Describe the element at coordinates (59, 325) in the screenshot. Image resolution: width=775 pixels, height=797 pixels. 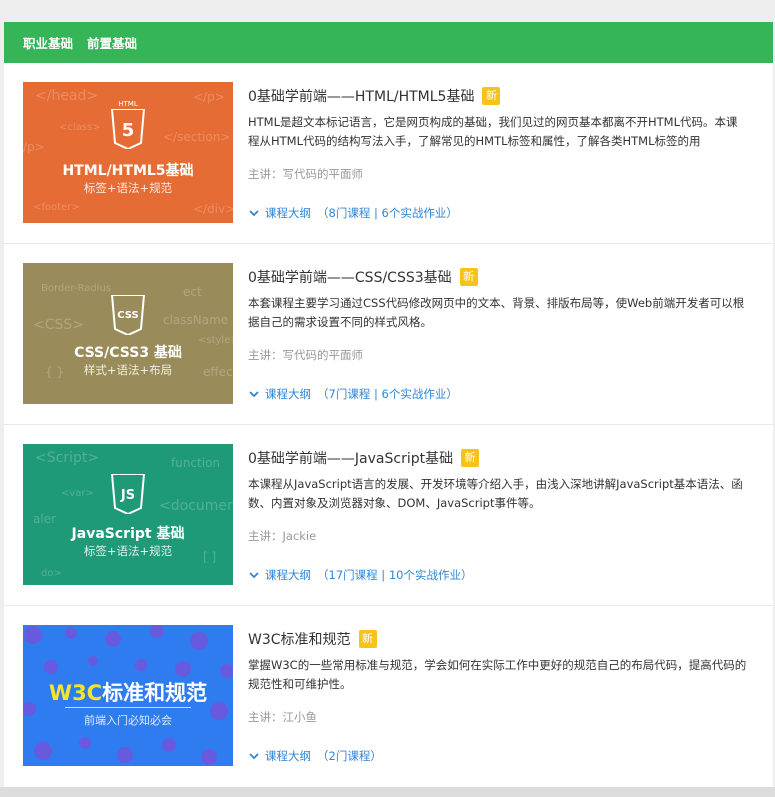
I see `deco-text: <CSS>` at that location.